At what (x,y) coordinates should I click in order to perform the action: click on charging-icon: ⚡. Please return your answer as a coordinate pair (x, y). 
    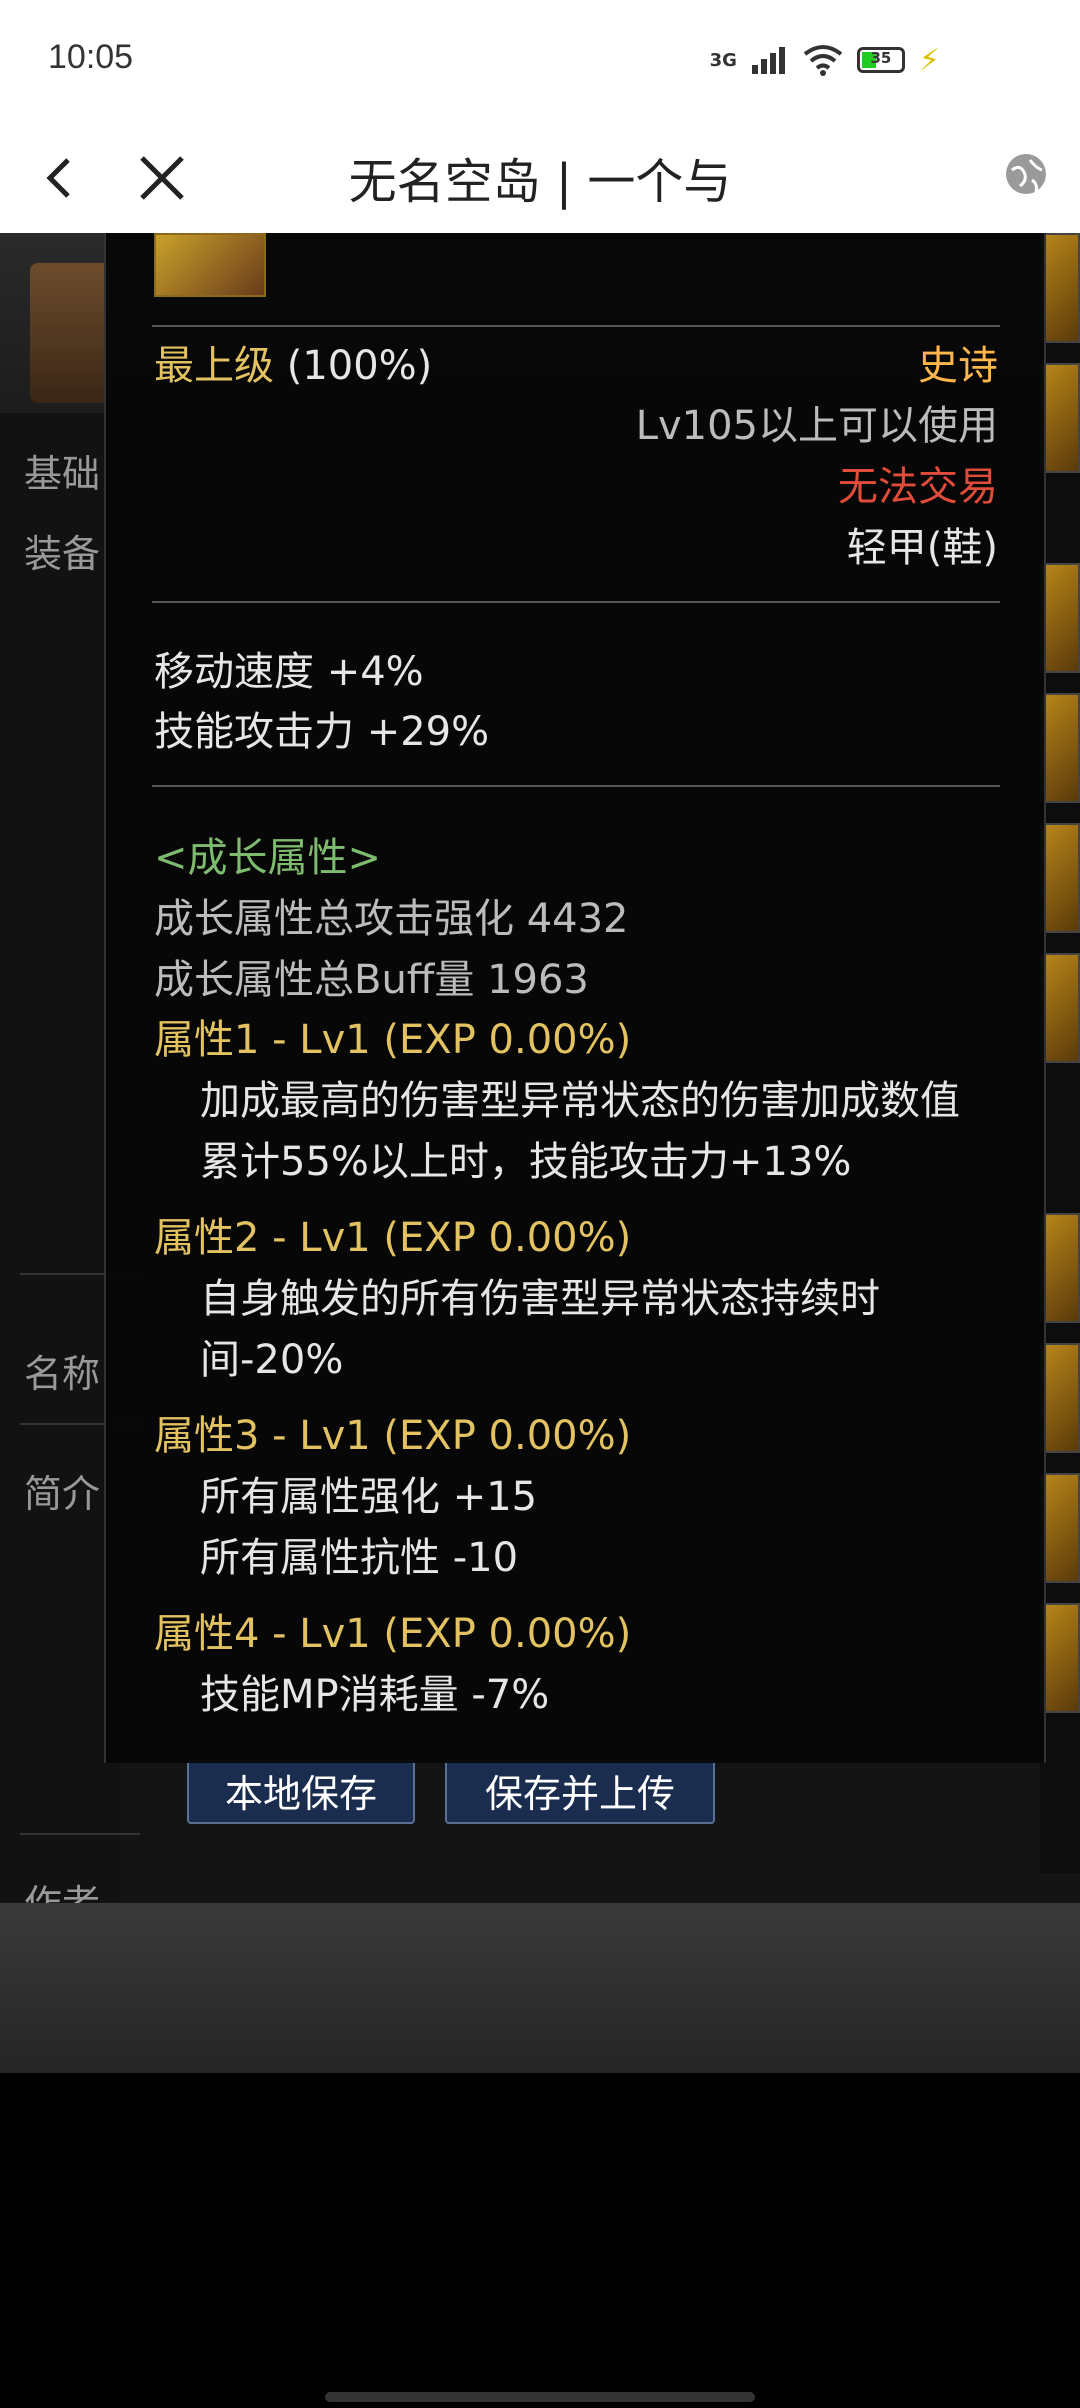
    Looking at the image, I should click on (929, 60).